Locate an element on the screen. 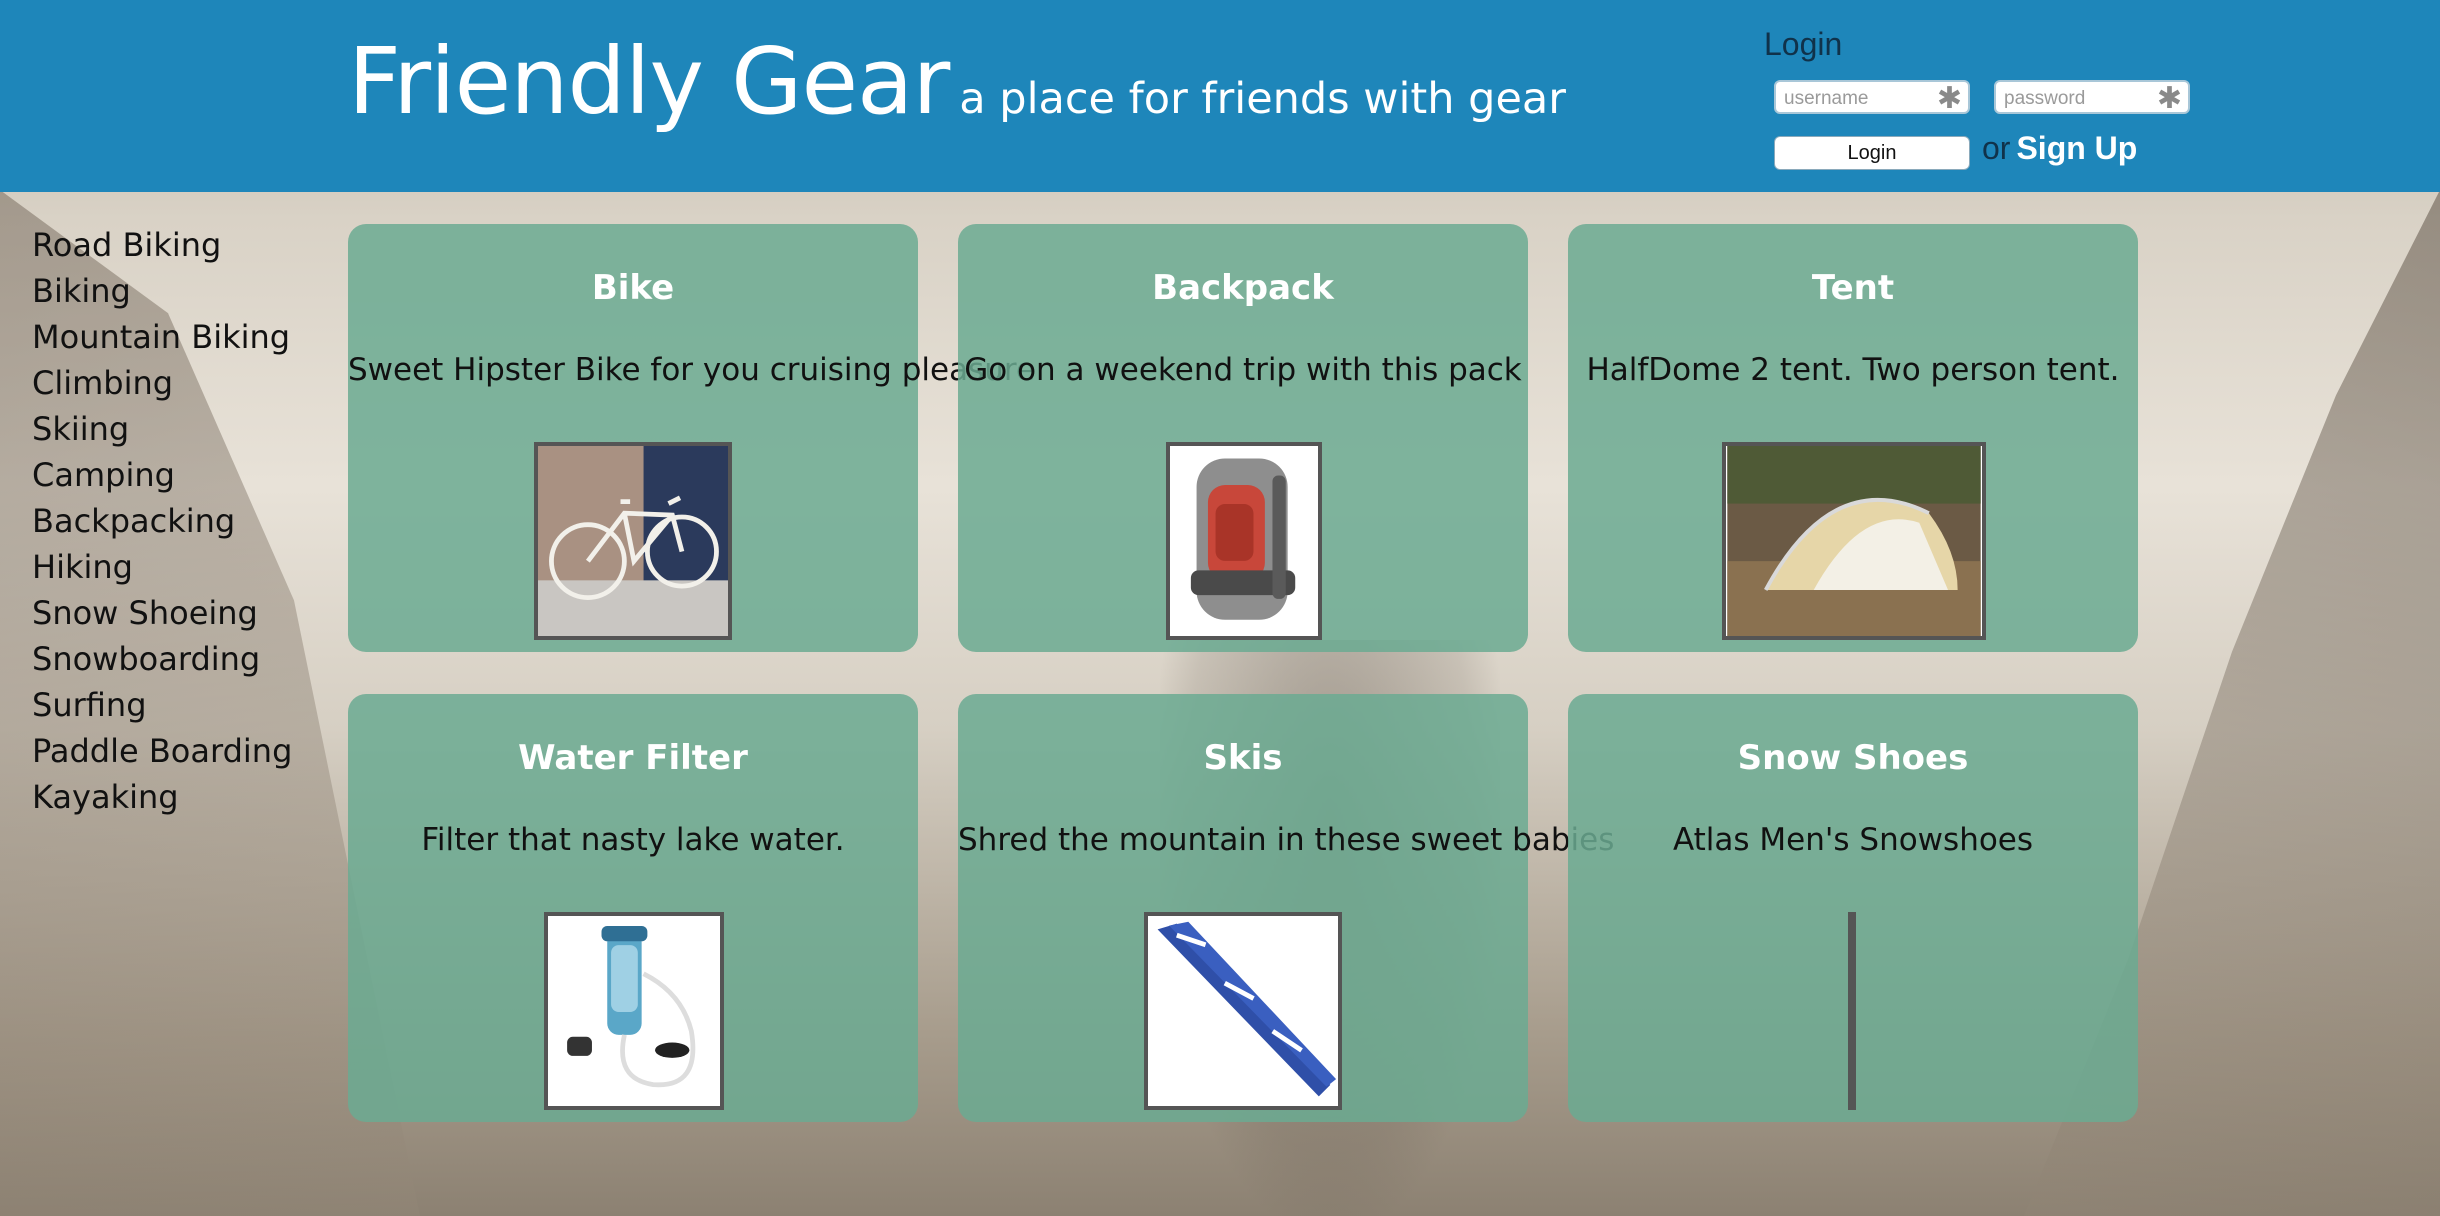 This screenshot has width=2440, height=1216. gear-card-description: Atlas Men's Snowshoes is located at coordinates (1853, 840).